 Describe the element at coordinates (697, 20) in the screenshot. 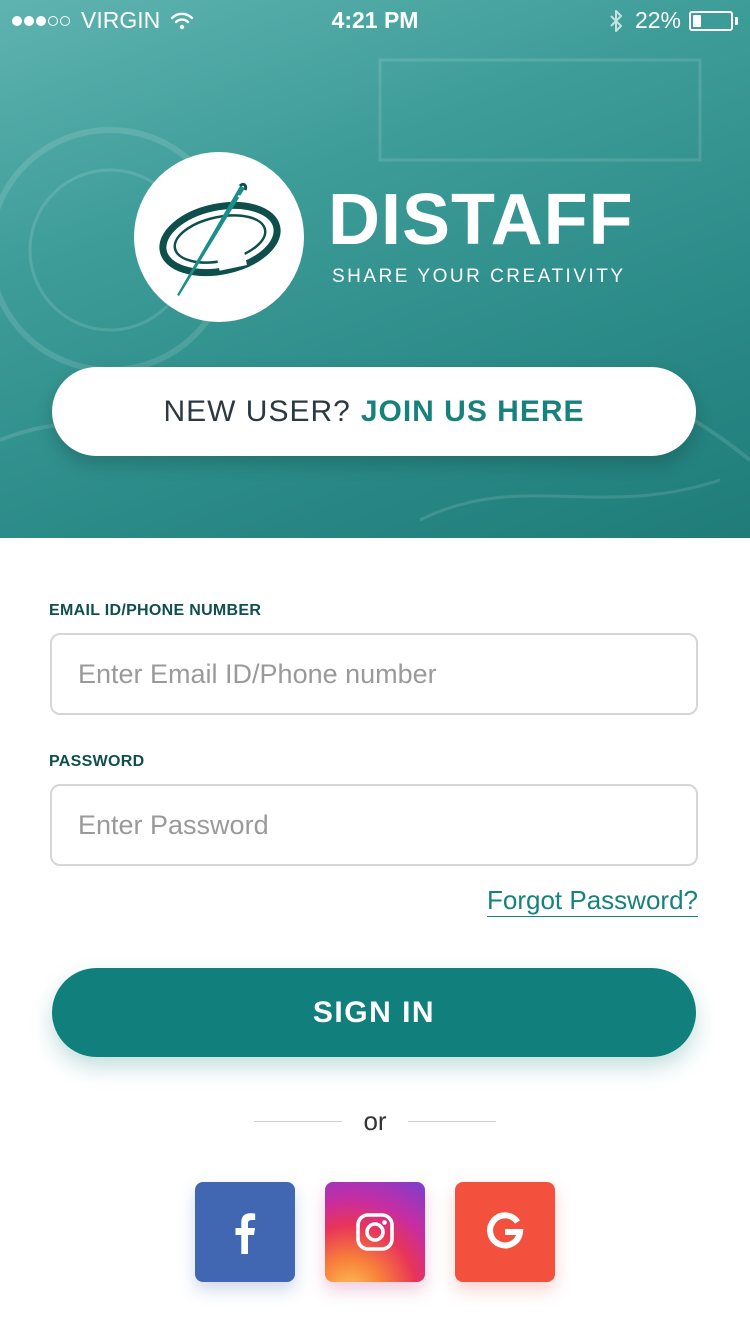

I see `battery-fill` at that location.